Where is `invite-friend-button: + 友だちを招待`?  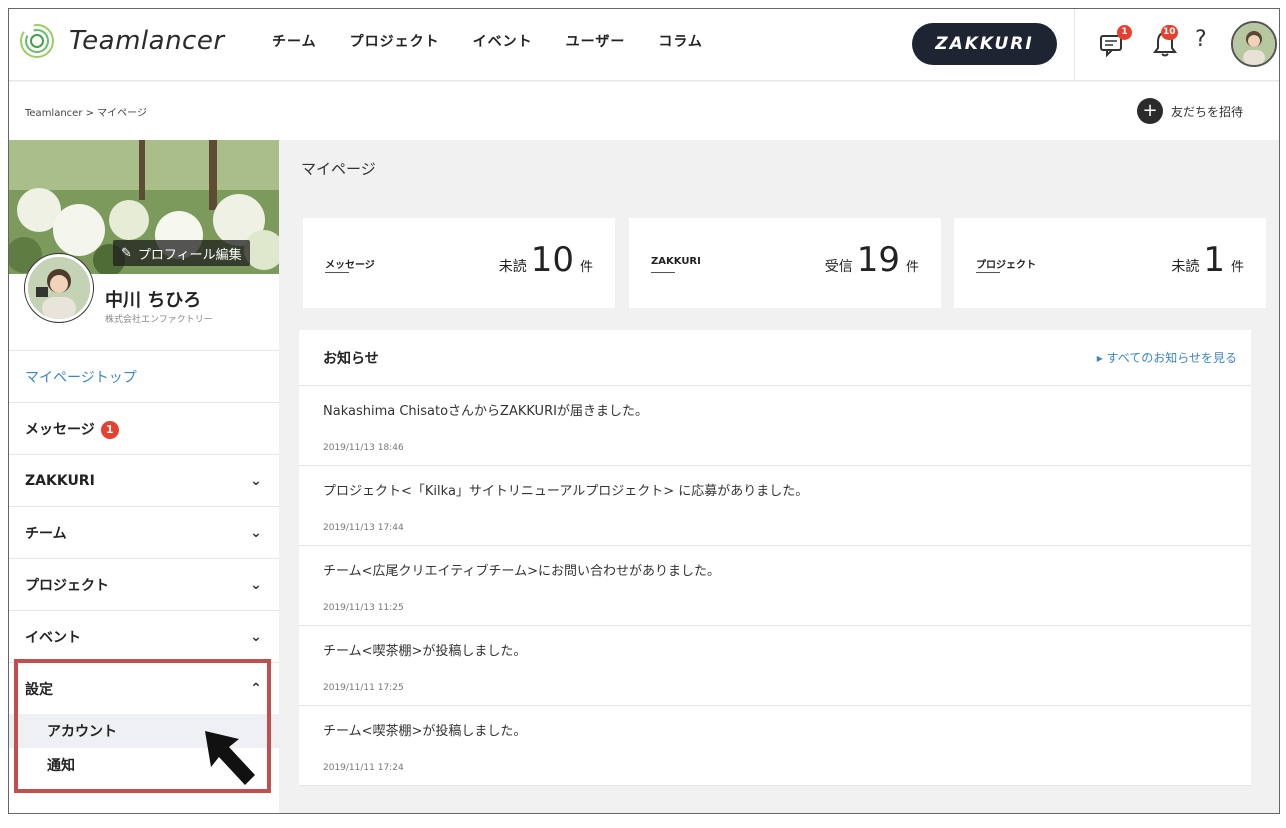 invite-friend-button: + 友だちを招待 is located at coordinates (1190, 111).